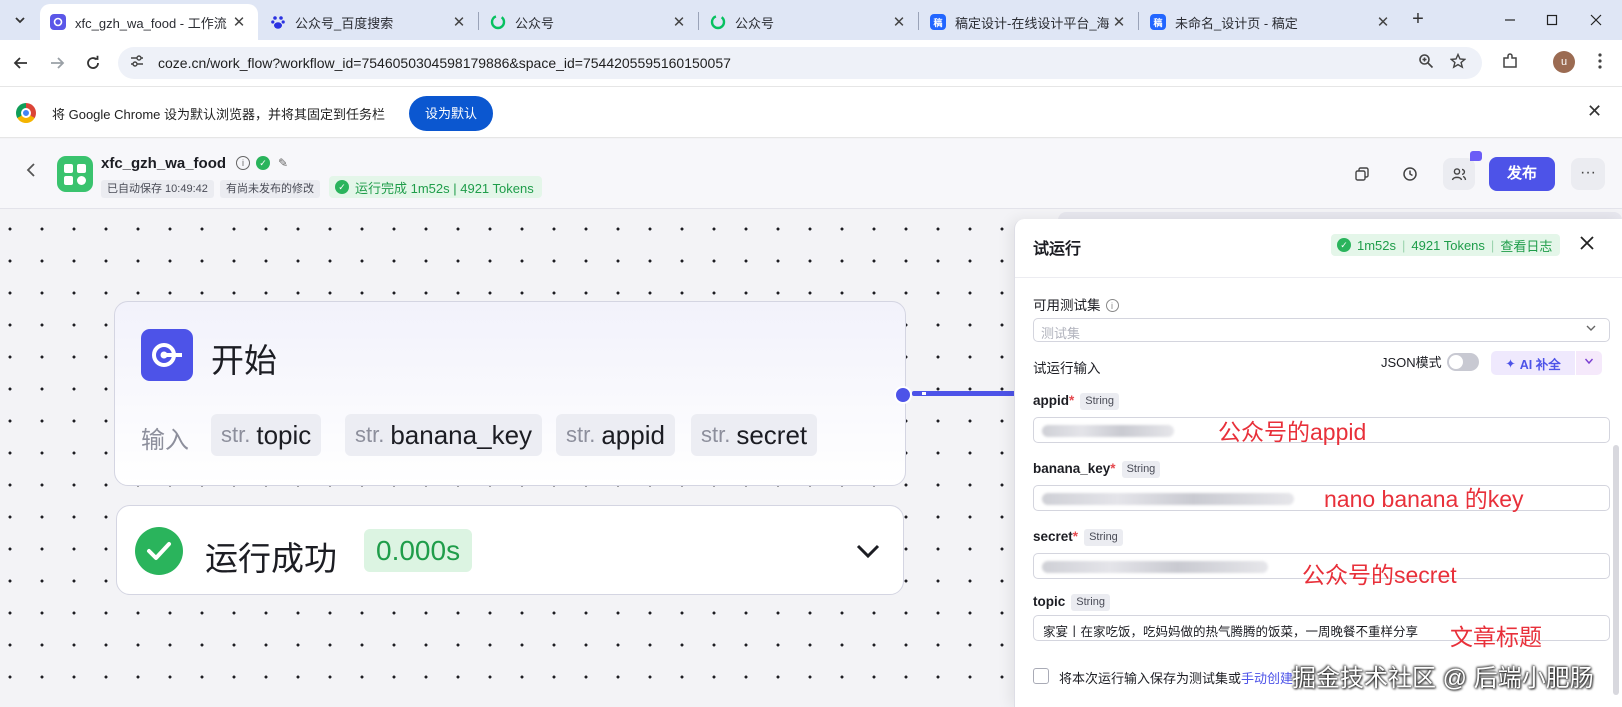 This screenshot has width=1622, height=707. Describe the element at coordinates (1267, 678) in the screenshot. I see `manual-create-link: 手动创建` at that location.